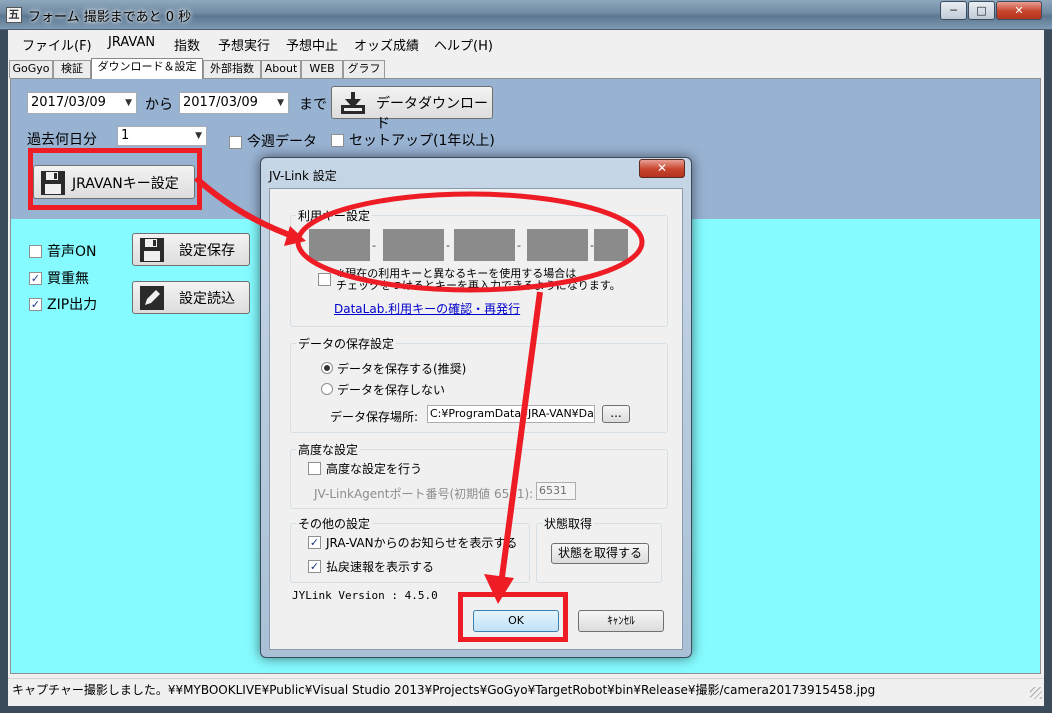 The width and height of the screenshot is (1052, 713). What do you see at coordinates (57, 44) in the screenshot?
I see `menu-file: ファイル(F)` at bounding box center [57, 44].